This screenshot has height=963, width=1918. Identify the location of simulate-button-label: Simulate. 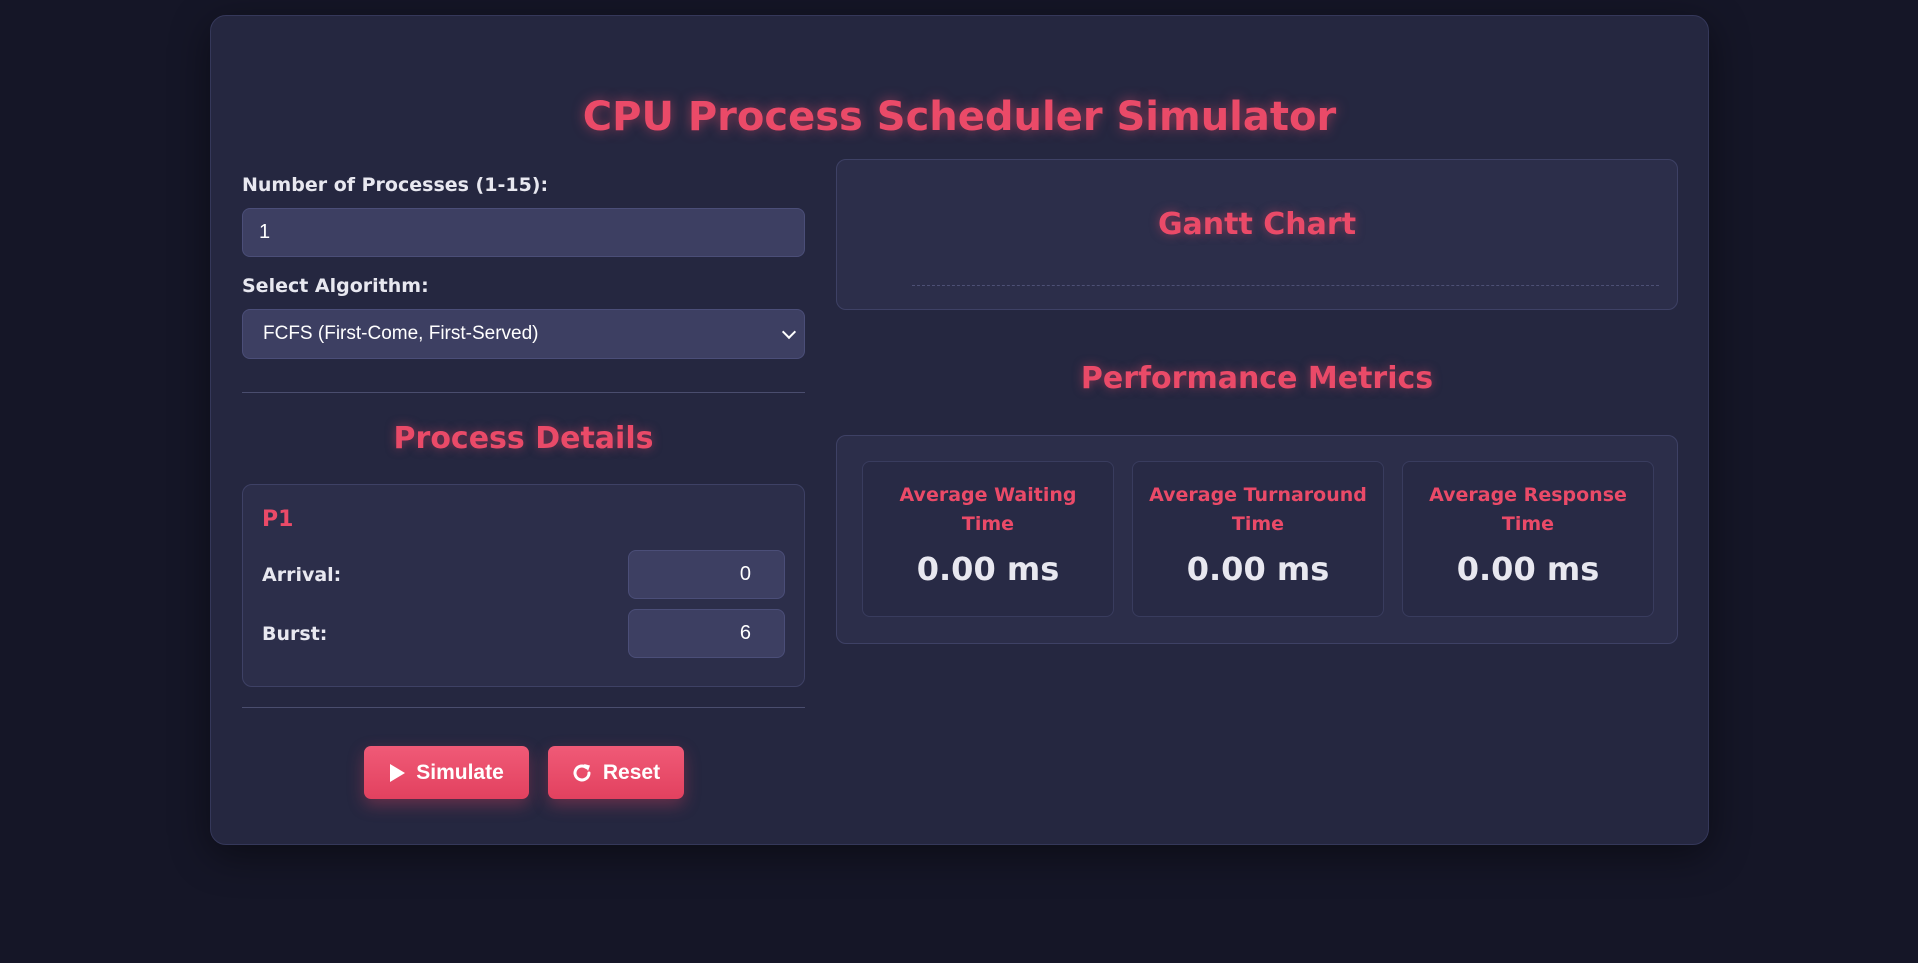
(460, 772).